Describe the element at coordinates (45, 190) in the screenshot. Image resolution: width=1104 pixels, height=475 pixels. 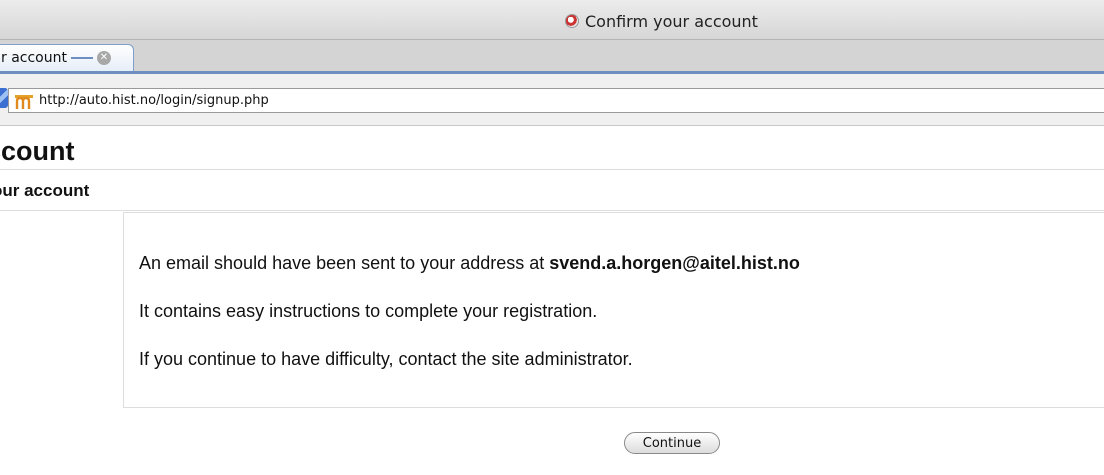
I see `breadcrumb-heading: our account` at that location.